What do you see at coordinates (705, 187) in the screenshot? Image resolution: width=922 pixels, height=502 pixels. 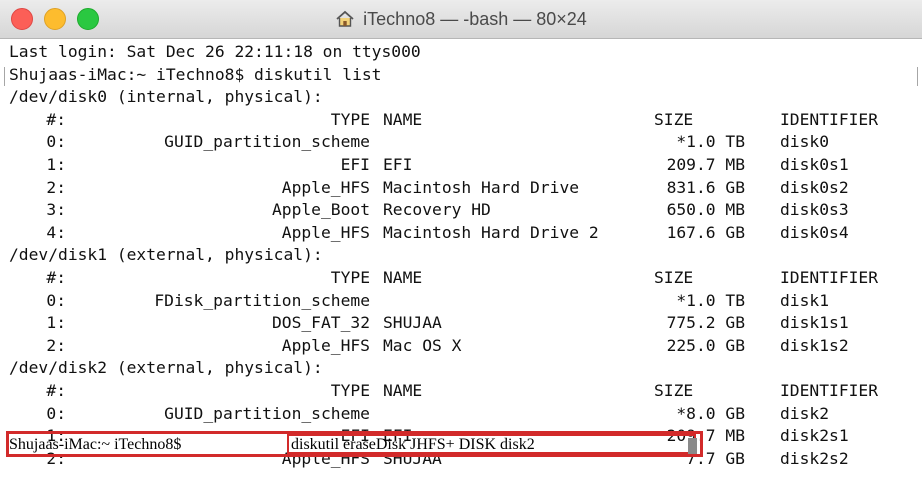 I see `partition-size: 831.6 GB` at bounding box center [705, 187].